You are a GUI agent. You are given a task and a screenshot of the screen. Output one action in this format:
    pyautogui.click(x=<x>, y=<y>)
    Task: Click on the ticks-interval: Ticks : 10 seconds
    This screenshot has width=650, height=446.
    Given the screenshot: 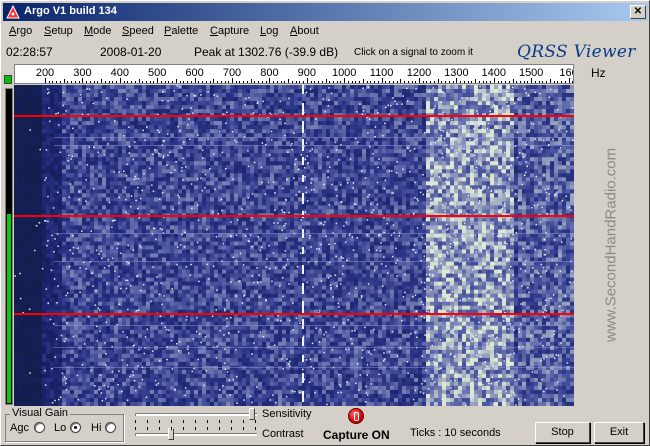 What is the action you would take?
    pyautogui.click(x=455, y=433)
    